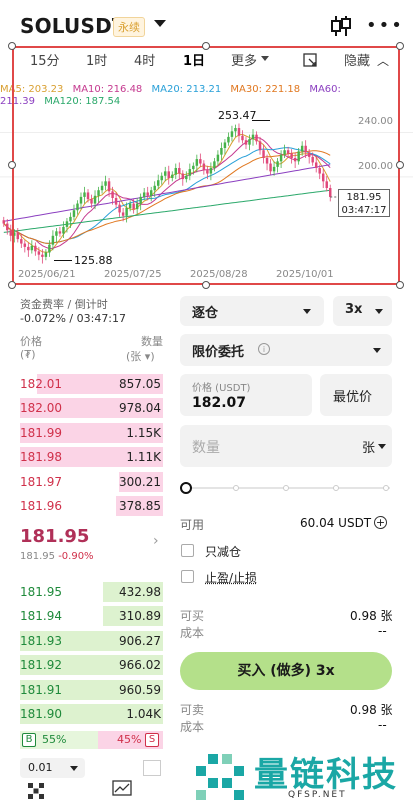  Describe the element at coordinates (160, 23) in the screenshot. I see `chevron-down-icon` at that location.